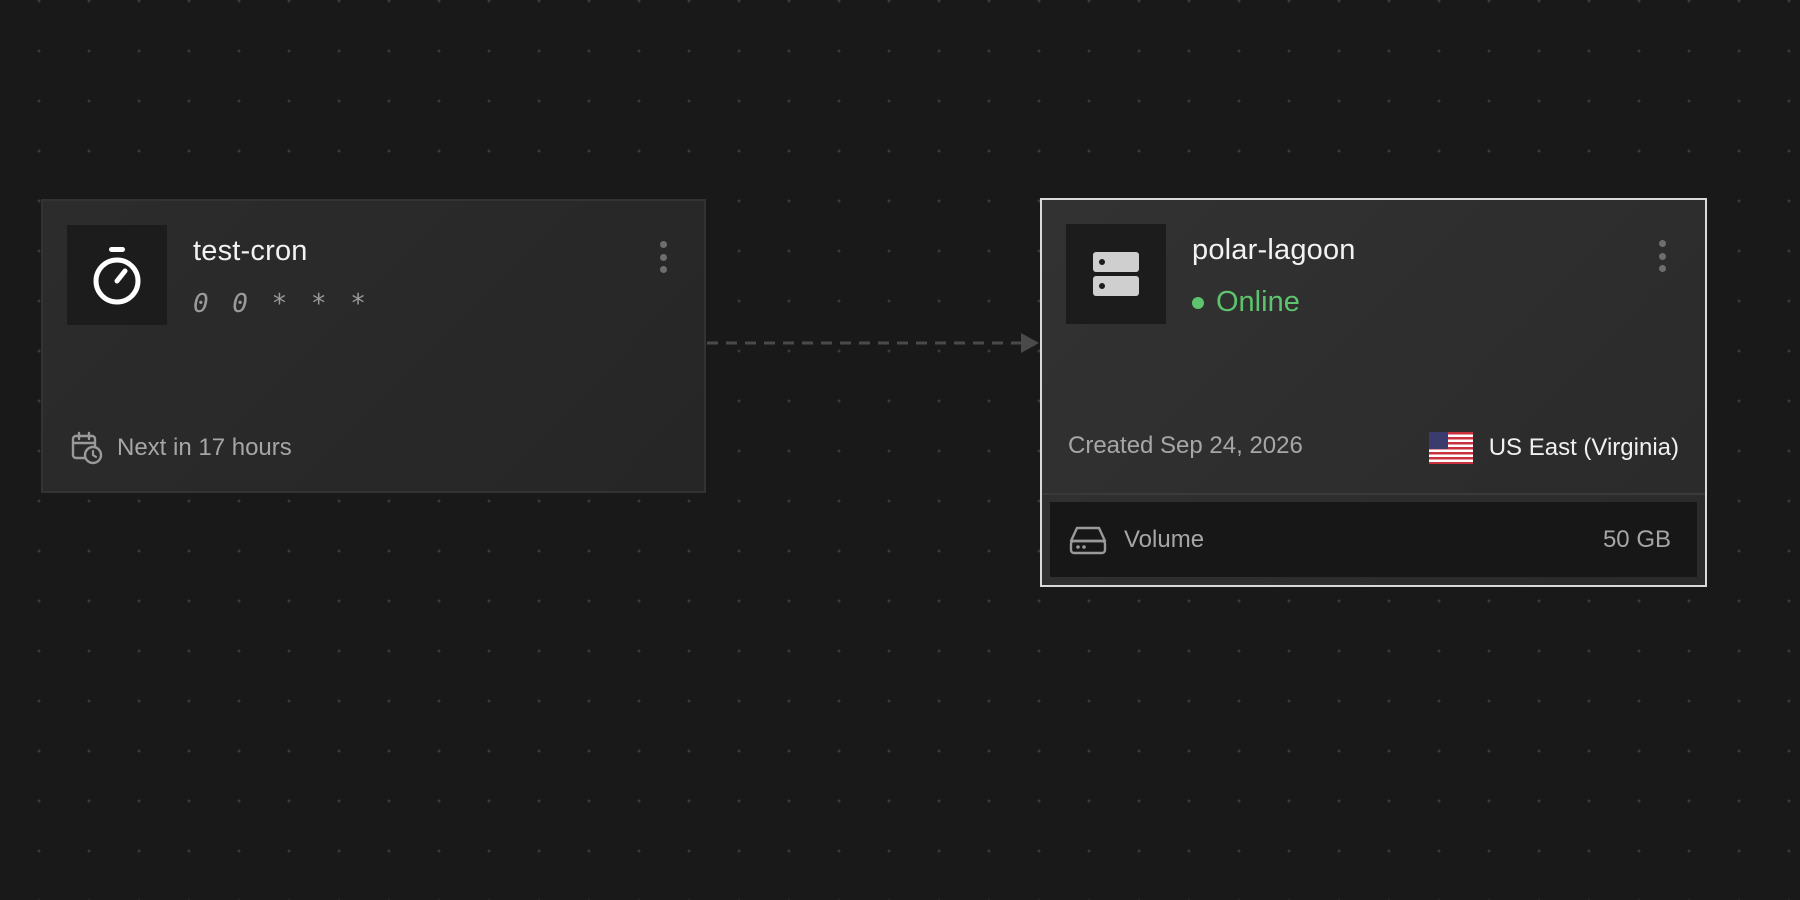 The height and width of the screenshot is (900, 1800). I want to click on volume-label: Volume, so click(1164, 539).